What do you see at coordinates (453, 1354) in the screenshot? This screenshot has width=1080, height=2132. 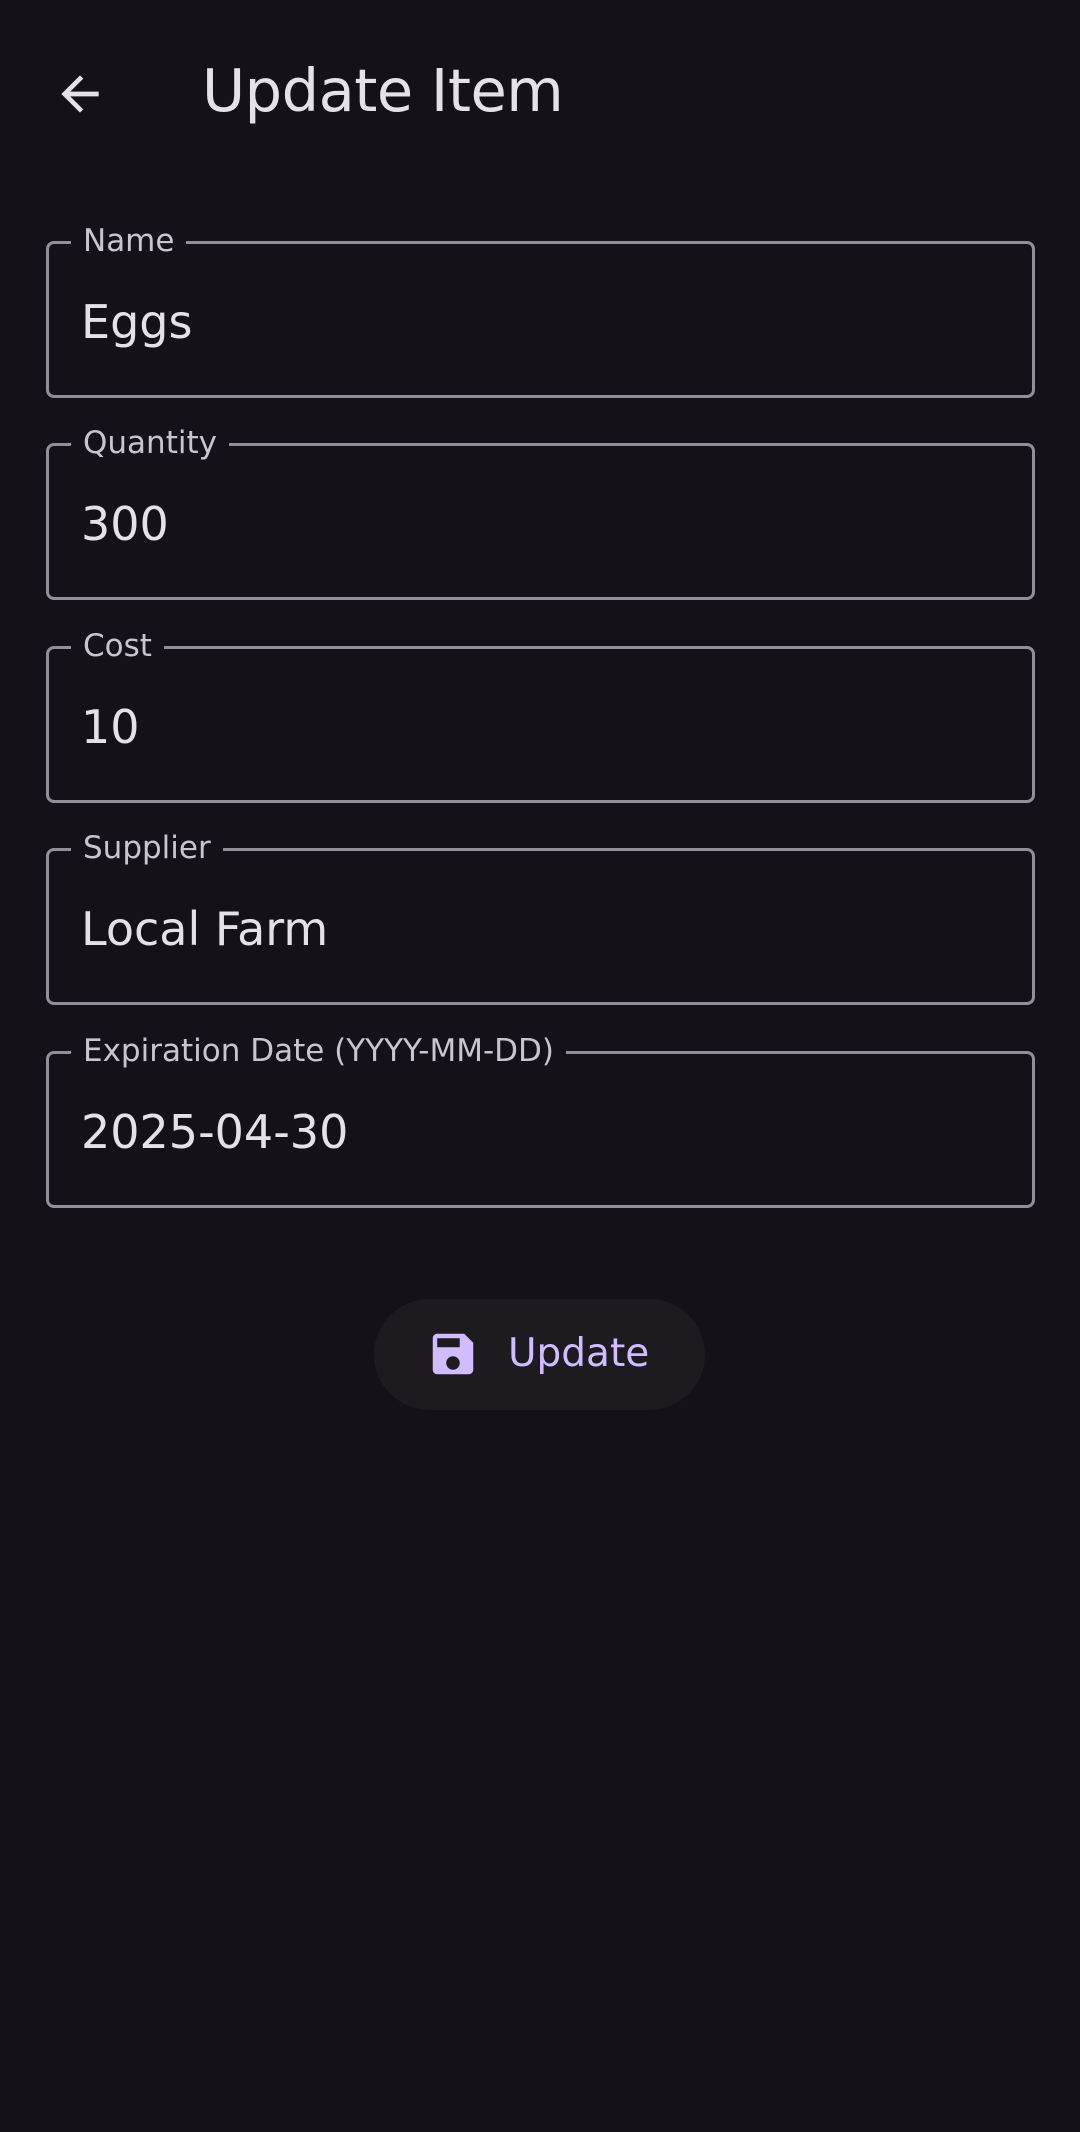 I see `save-icon` at bounding box center [453, 1354].